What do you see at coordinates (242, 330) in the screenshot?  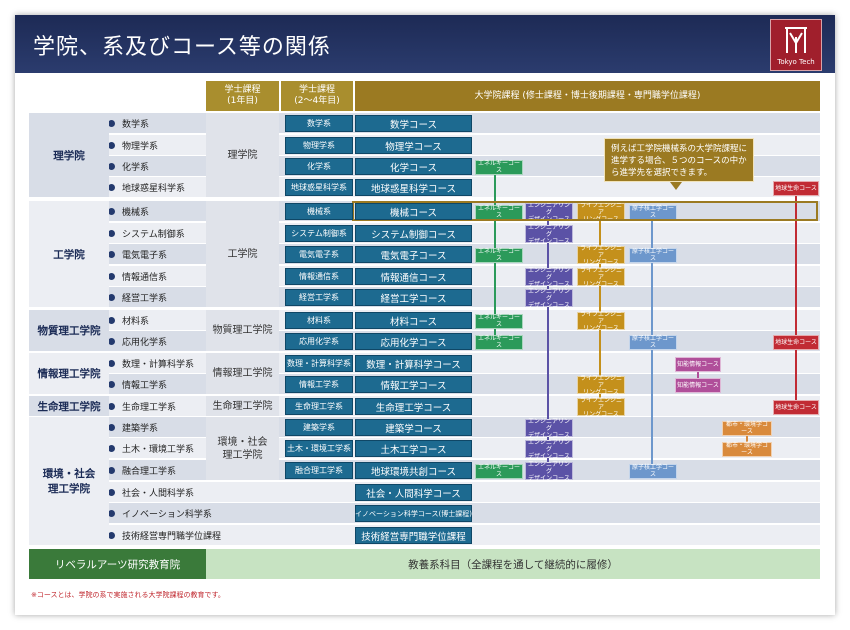 I see `first-year-school: 物質理工学院` at bounding box center [242, 330].